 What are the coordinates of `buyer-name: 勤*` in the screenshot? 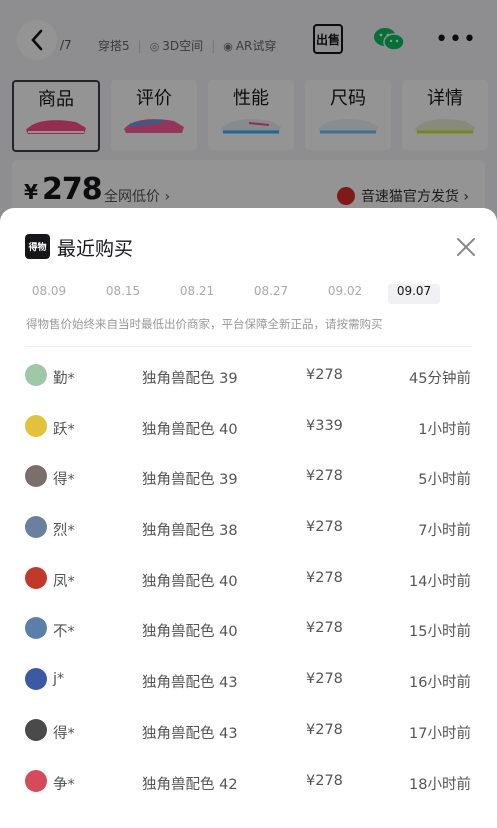 It's located at (64, 379).